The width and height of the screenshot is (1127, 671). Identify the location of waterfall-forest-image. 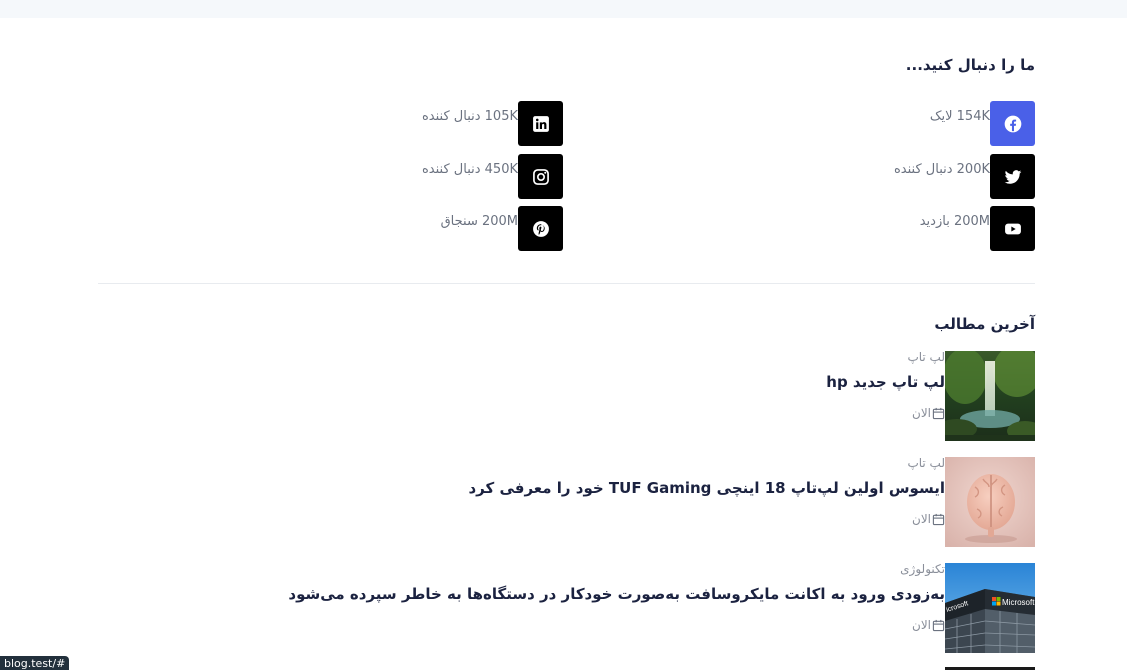
(990, 396).